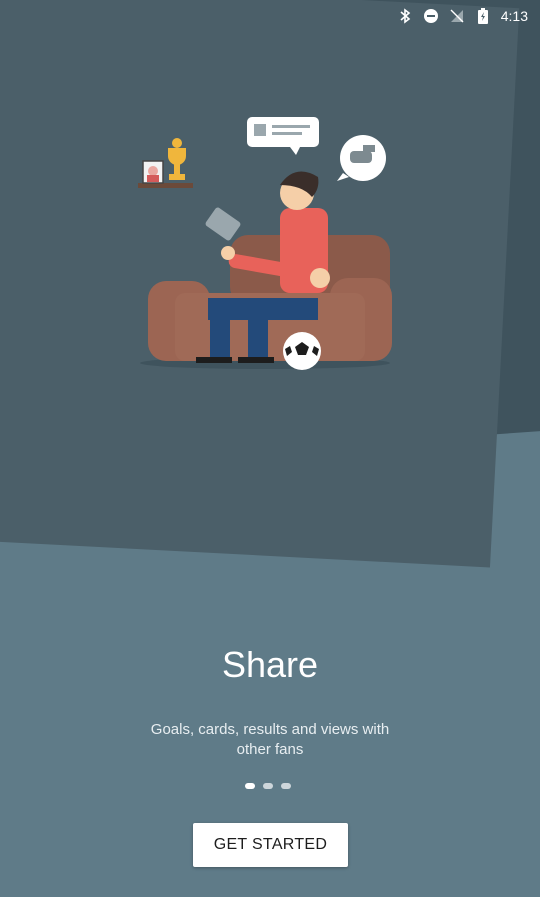 The width and height of the screenshot is (540, 897). Describe the element at coordinates (405, 16) in the screenshot. I see `bluetooth-icon` at that location.